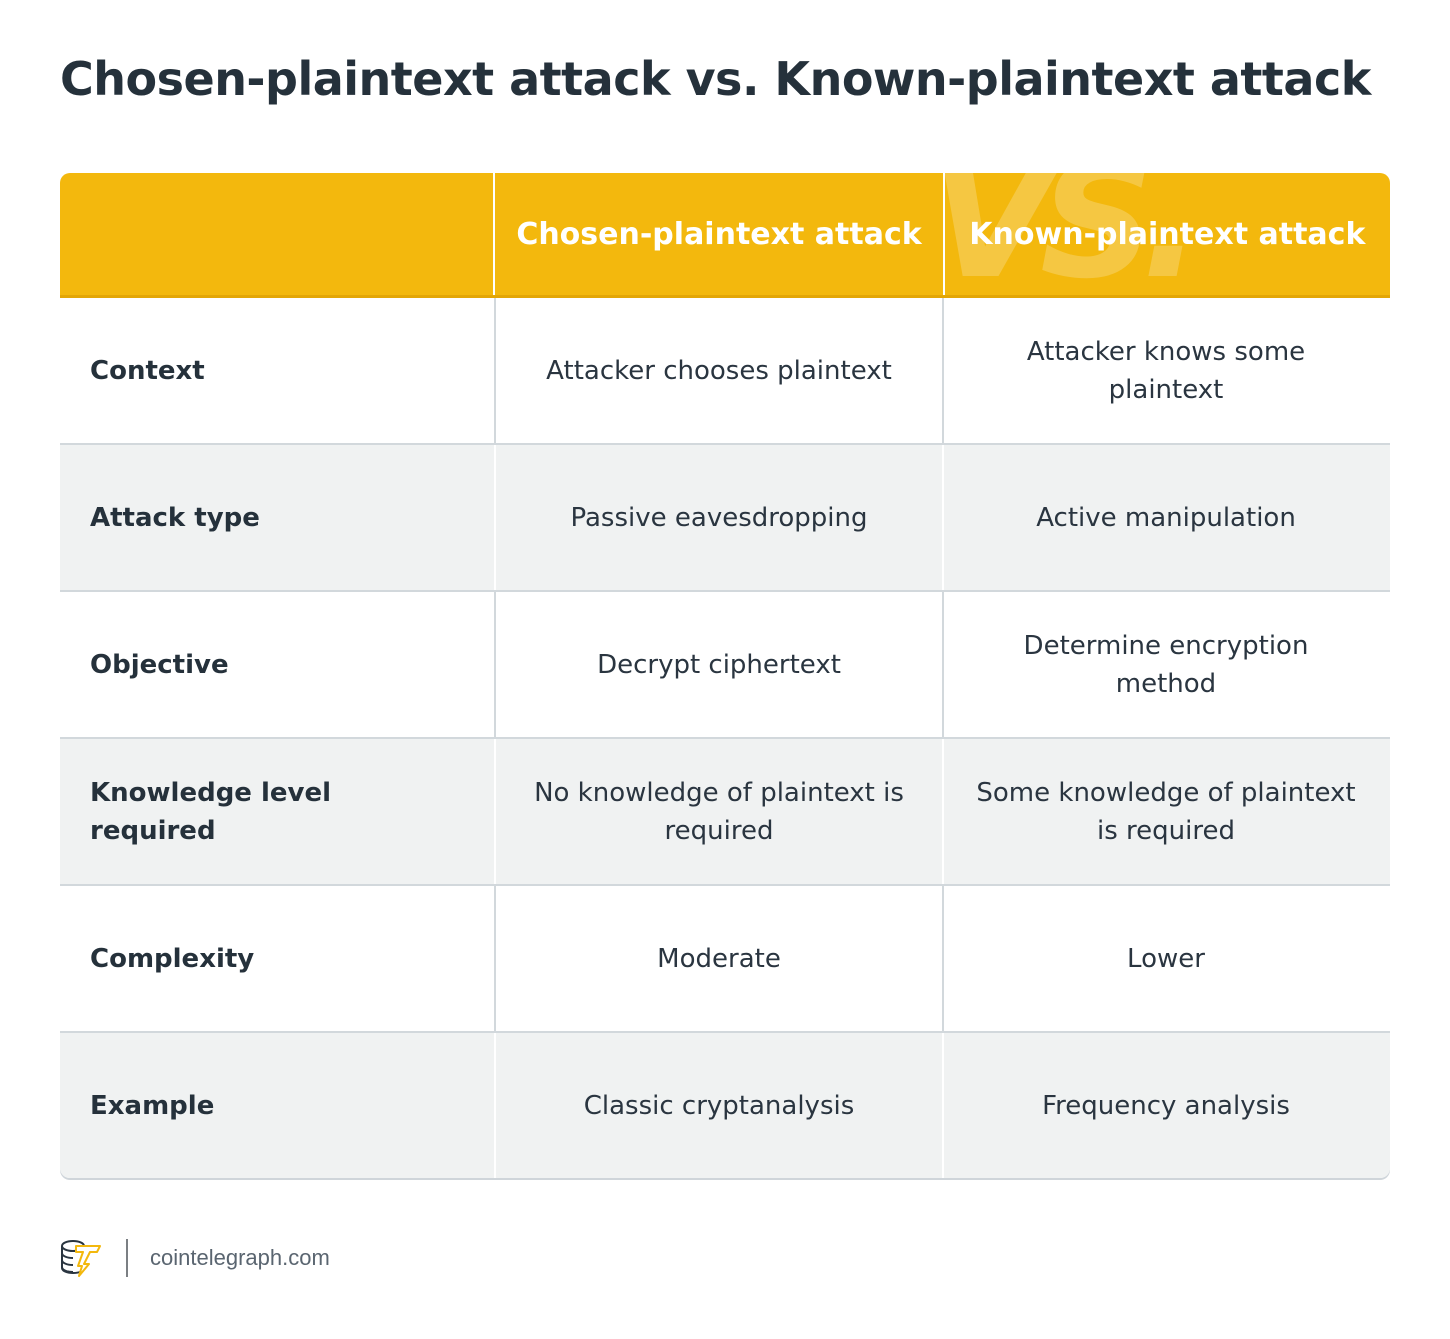 This screenshot has height=1339, width=1450. I want to click on chosen-cell: Attacker chooses plaintext, so click(718, 370).